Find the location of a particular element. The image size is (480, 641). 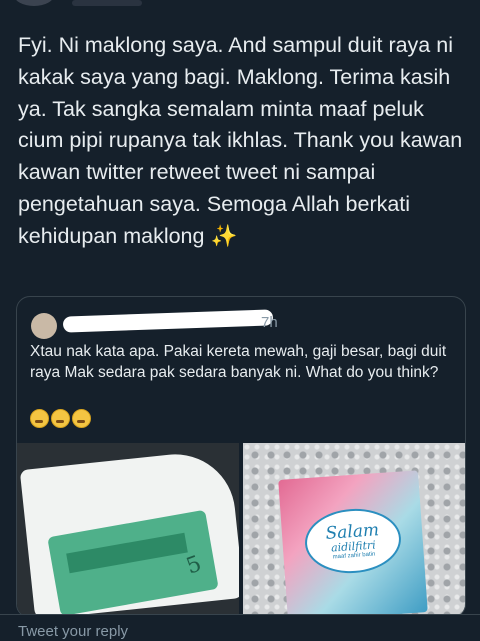

quoted-author-redaction is located at coordinates (168, 321).